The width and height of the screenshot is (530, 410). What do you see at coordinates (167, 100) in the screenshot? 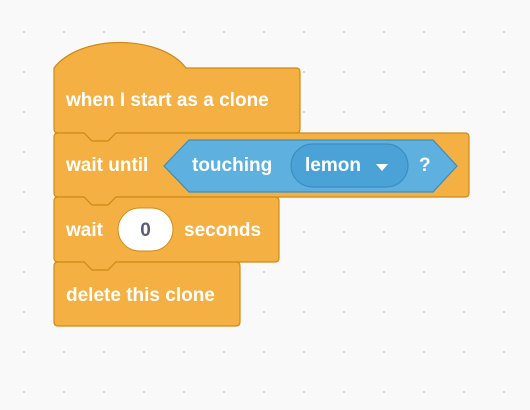
I see `hat-block-label: when I start as a clone` at bounding box center [167, 100].